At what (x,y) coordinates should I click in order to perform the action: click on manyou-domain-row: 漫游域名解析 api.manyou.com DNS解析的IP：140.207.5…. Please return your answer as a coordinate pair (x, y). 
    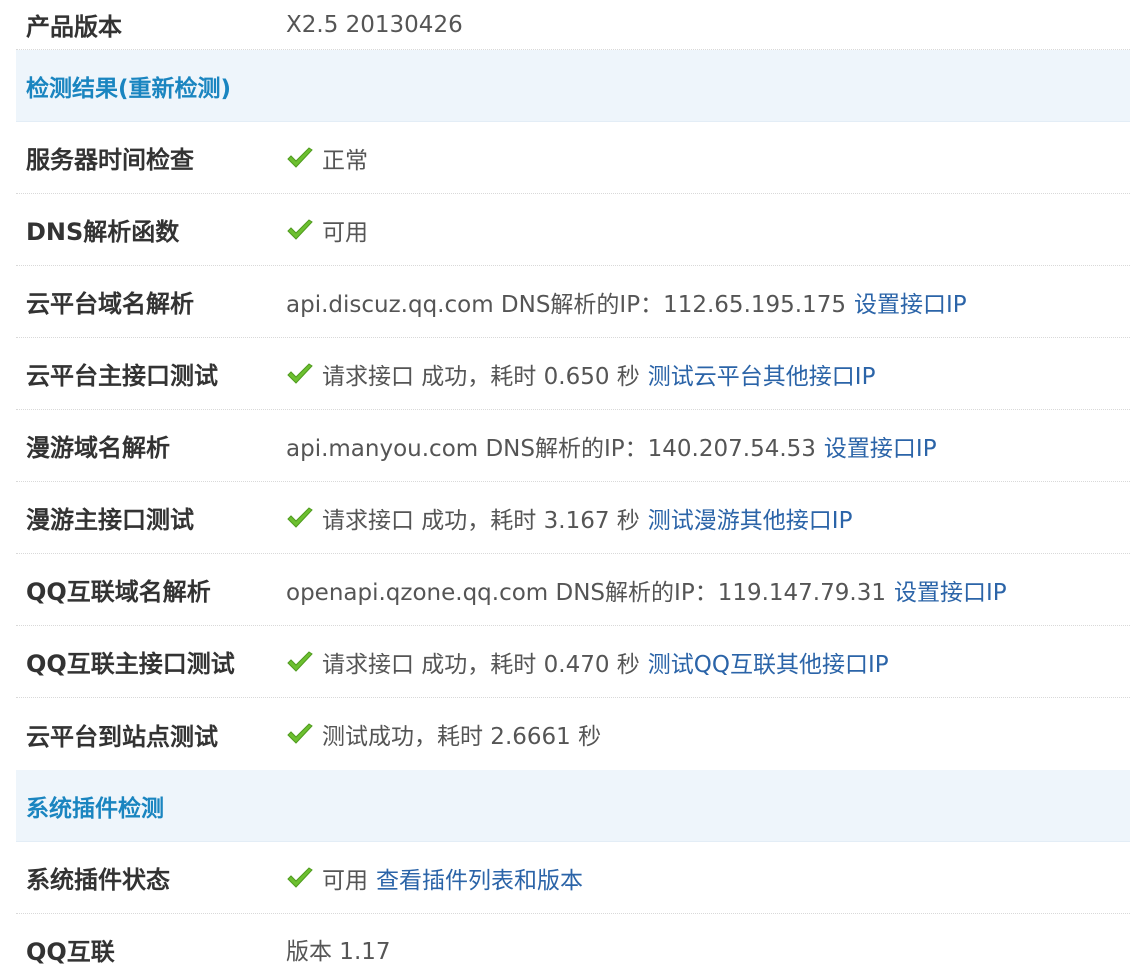
    Looking at the image, I should click on (573, 446).